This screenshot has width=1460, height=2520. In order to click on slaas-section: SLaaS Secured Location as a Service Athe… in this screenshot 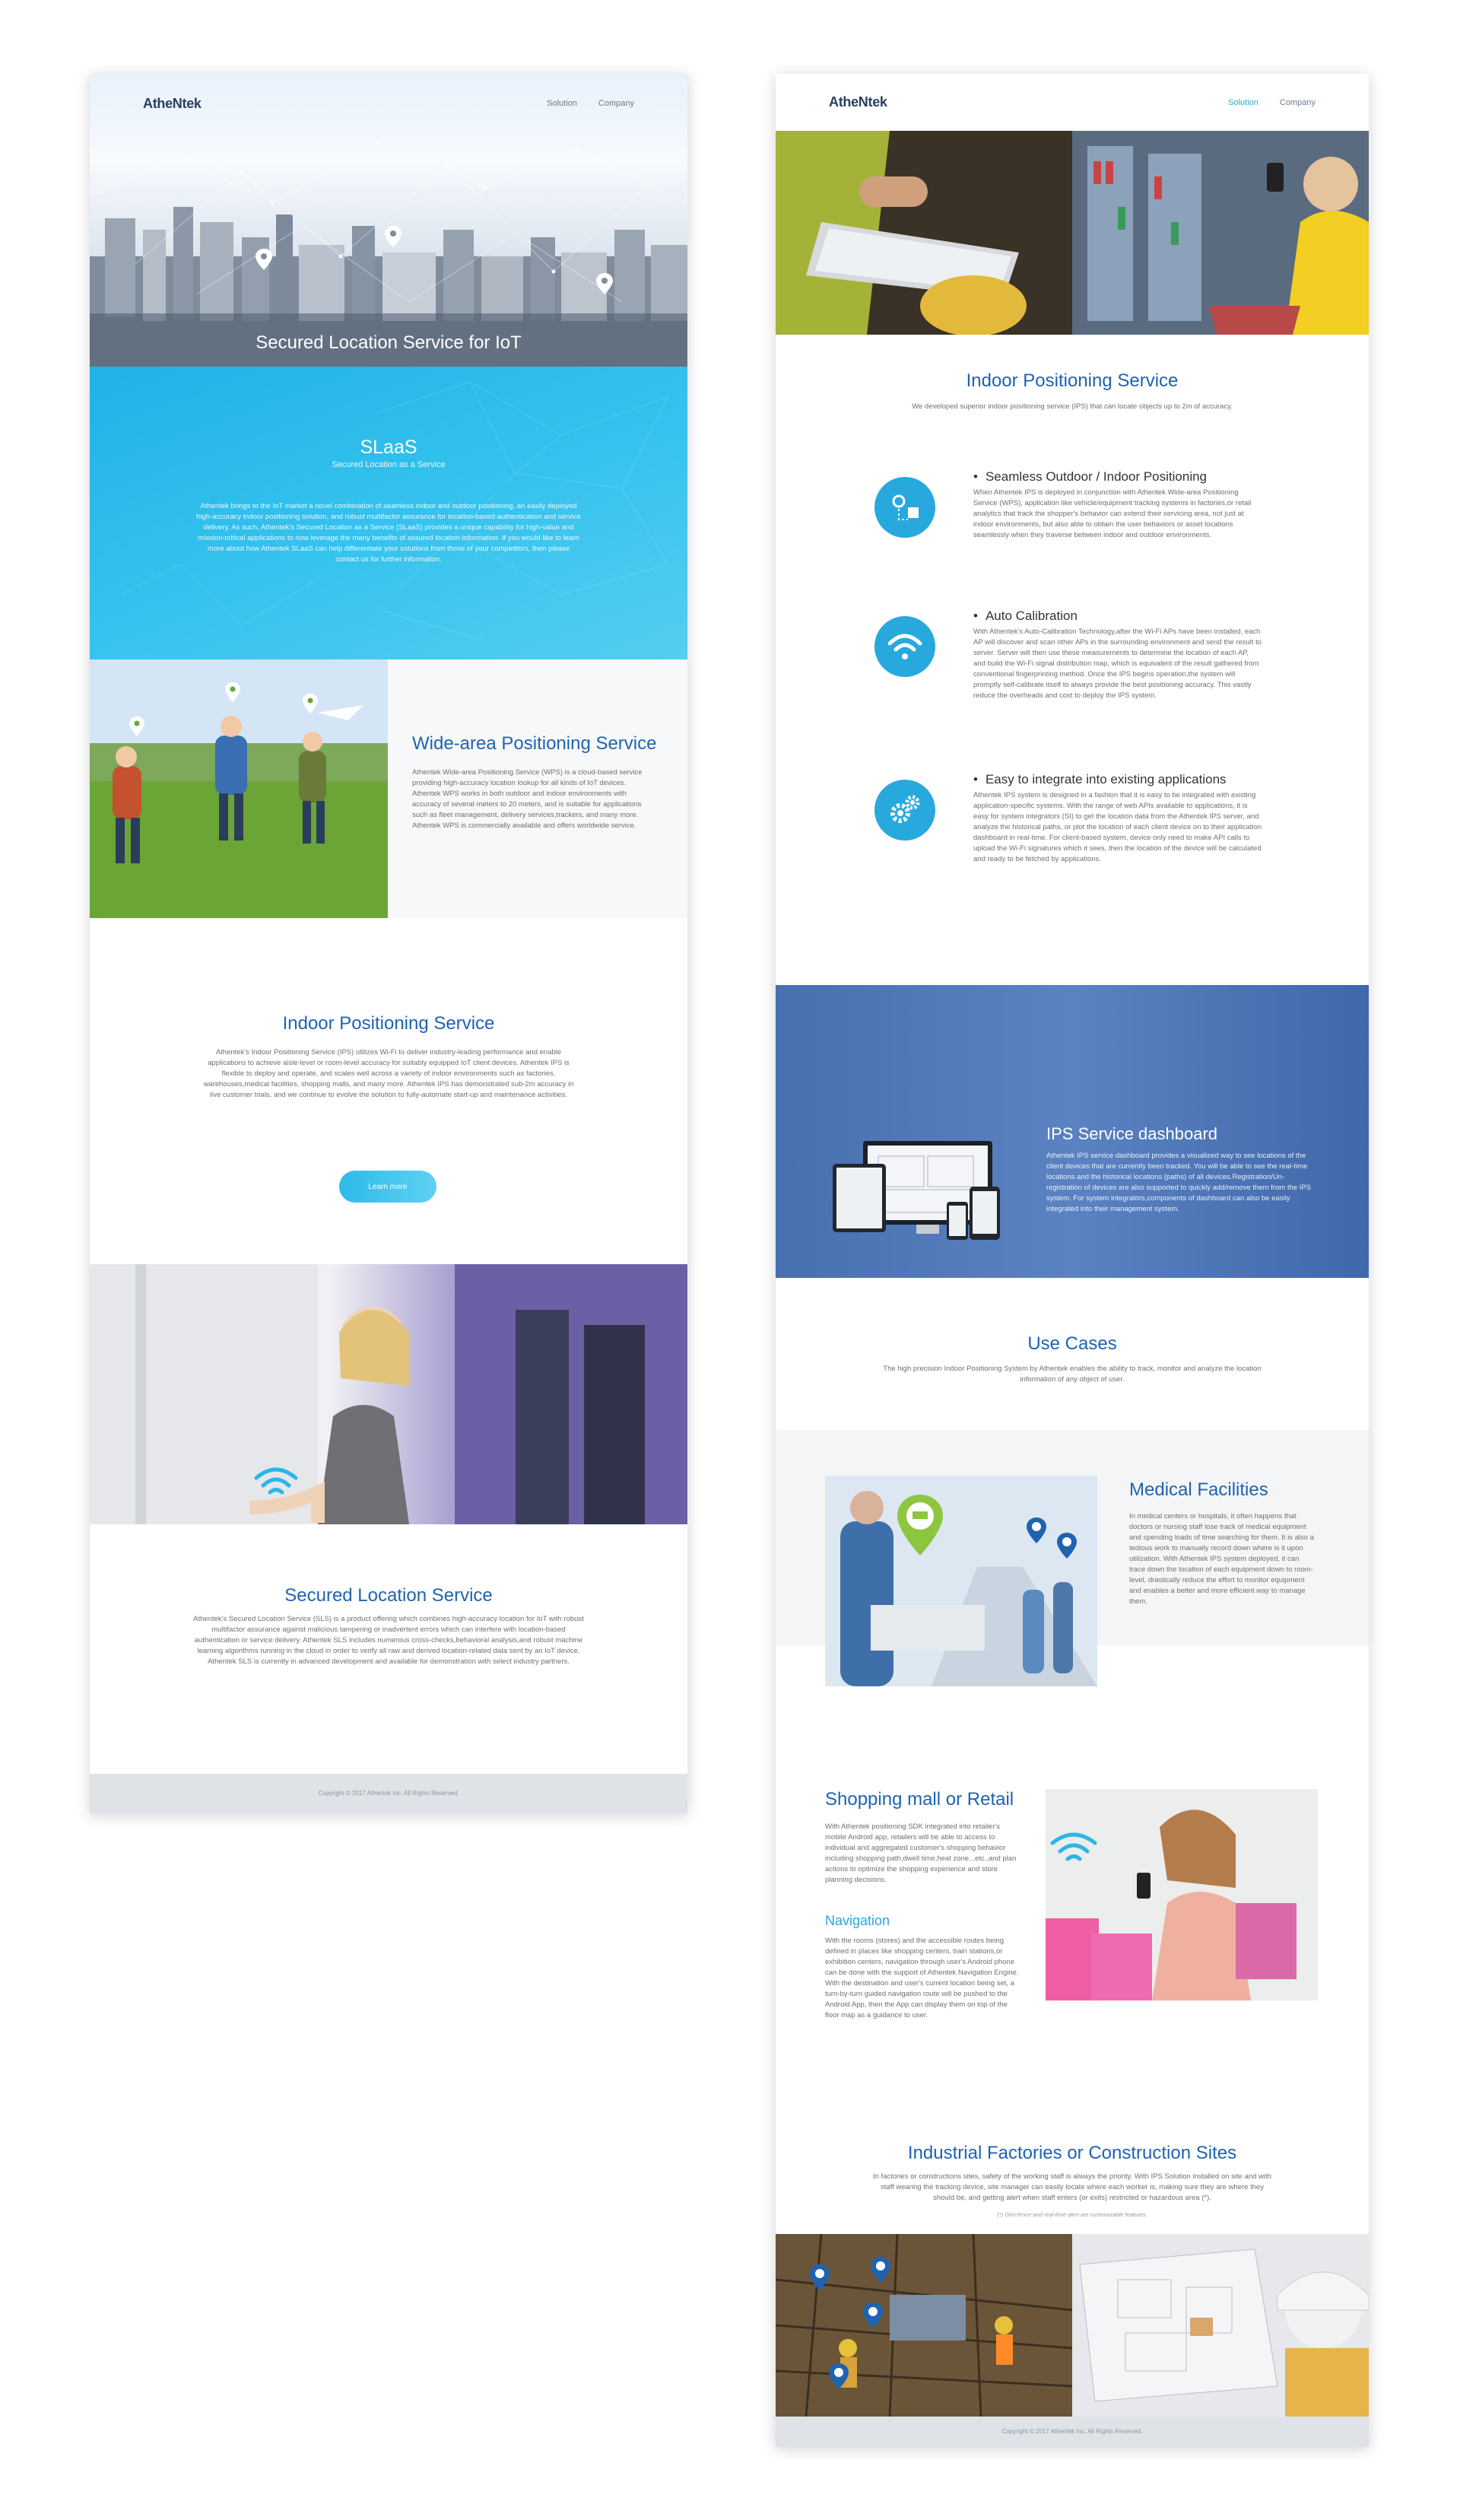, I will do `click(388, 513)`.